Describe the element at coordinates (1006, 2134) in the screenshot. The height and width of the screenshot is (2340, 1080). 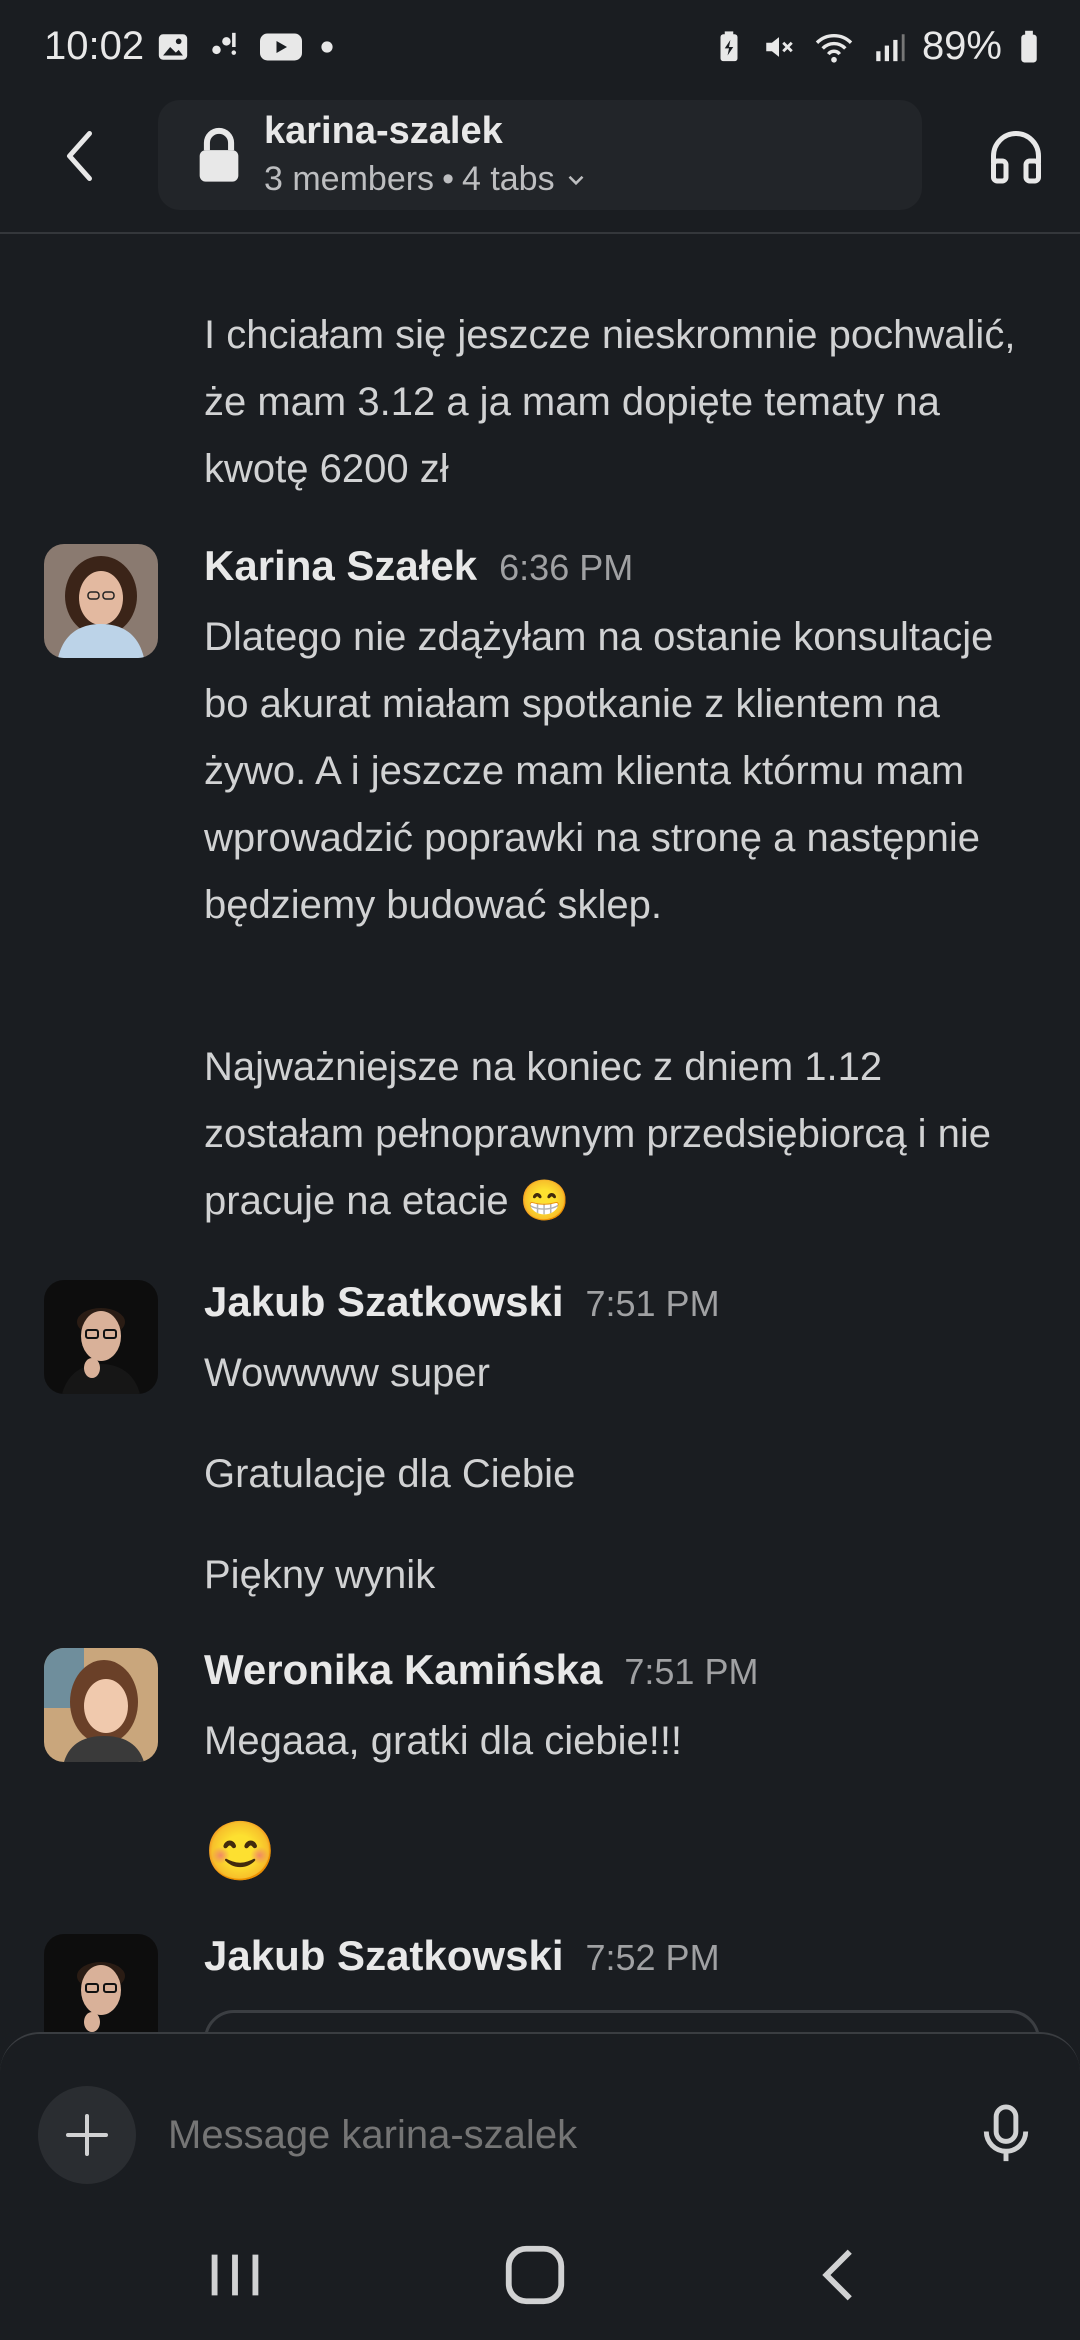
I see `microphone-icon` at that location.